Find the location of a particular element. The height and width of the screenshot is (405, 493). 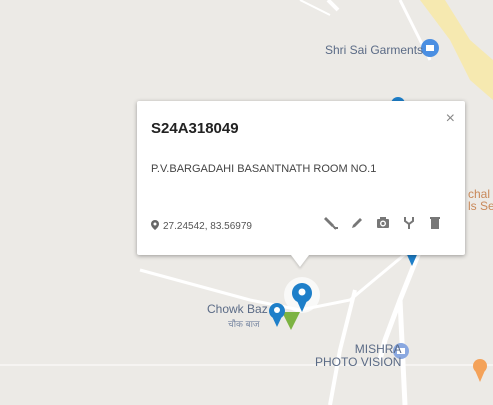

camera-icon is located at coordinates (383, 223).